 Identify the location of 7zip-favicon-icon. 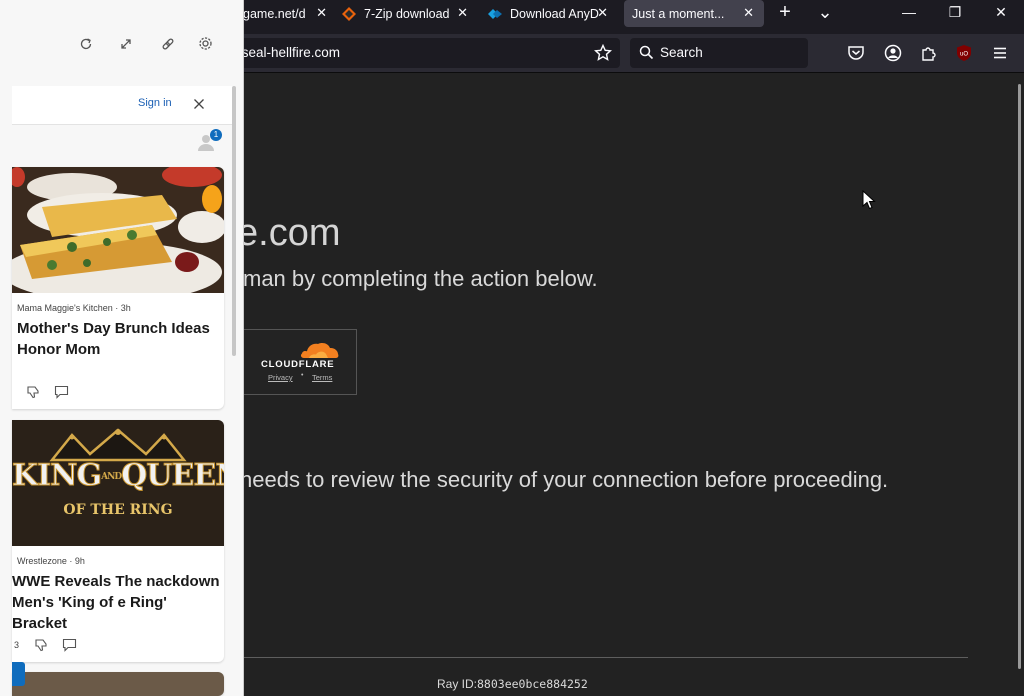
(349, 14).